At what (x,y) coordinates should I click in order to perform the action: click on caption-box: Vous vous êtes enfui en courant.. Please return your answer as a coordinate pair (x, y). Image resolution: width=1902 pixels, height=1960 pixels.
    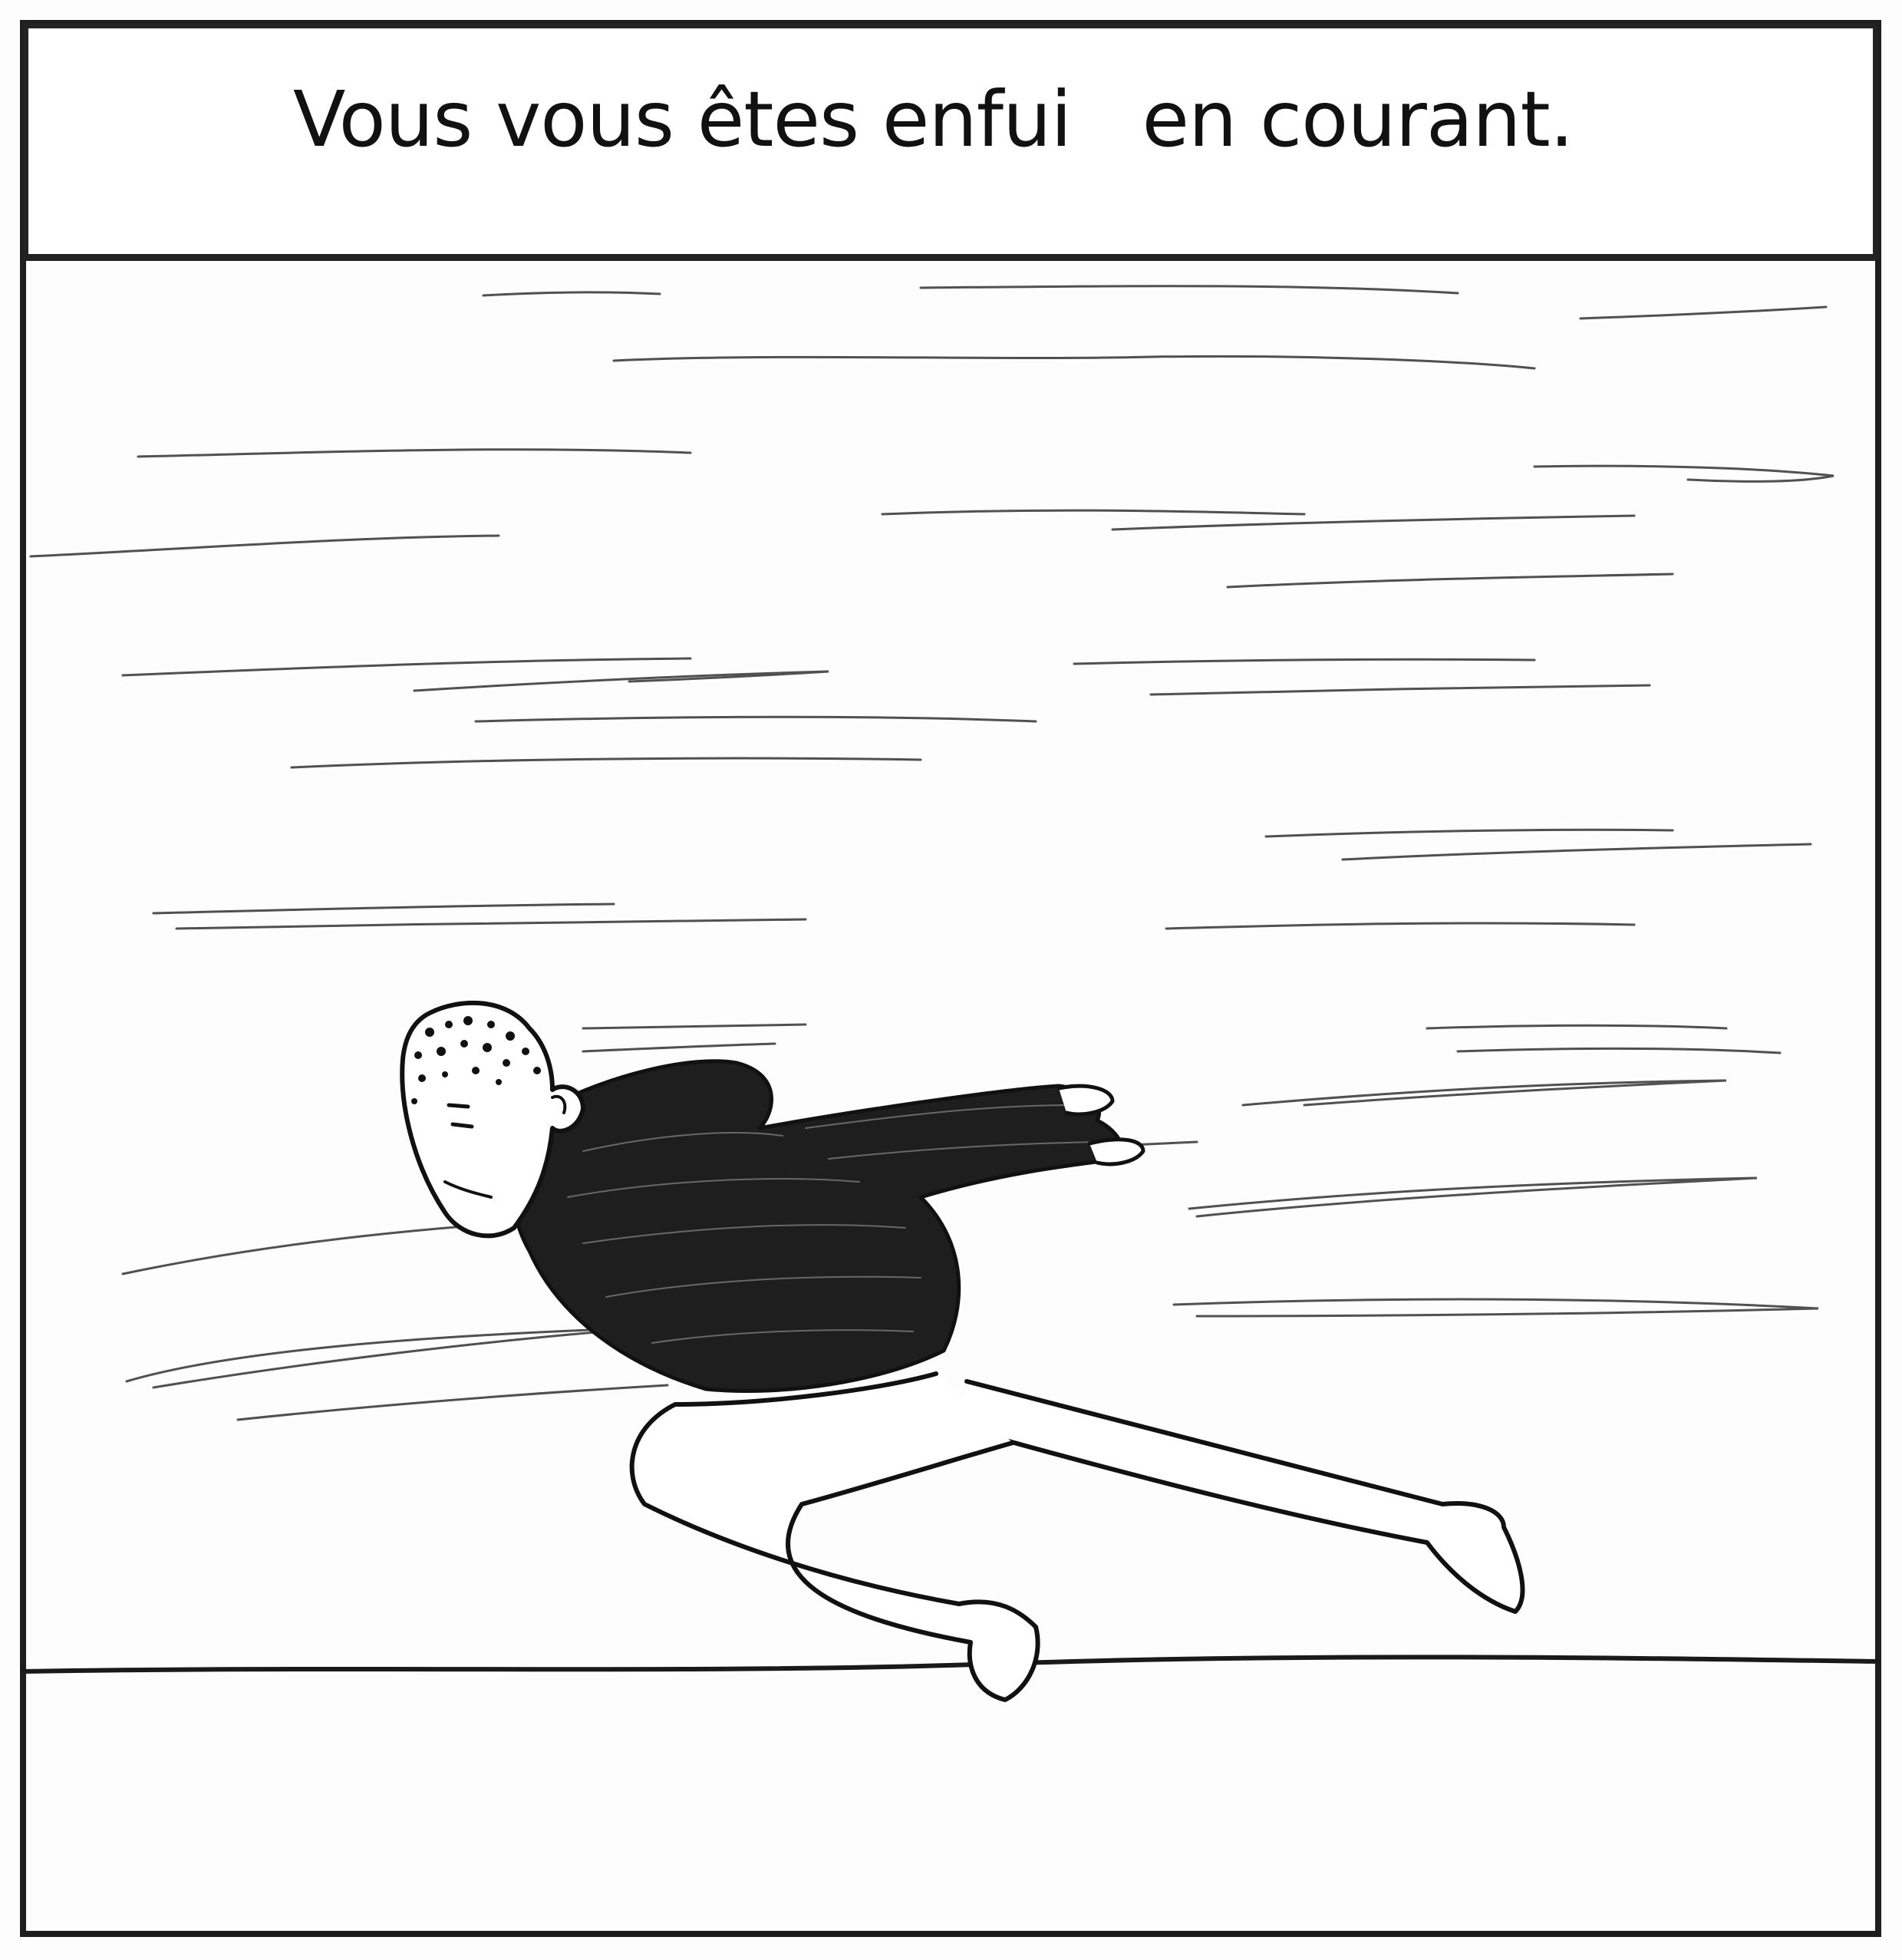
    Looking at the image, I should click on (950, 142).